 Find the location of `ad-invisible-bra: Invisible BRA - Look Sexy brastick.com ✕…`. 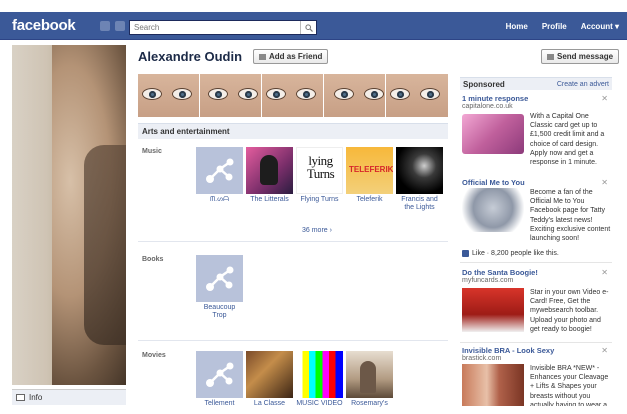

ad-invisible-bra: Invisible BRA - Look Sexy brastick.com ✕… is located at coordinates (537, 376).